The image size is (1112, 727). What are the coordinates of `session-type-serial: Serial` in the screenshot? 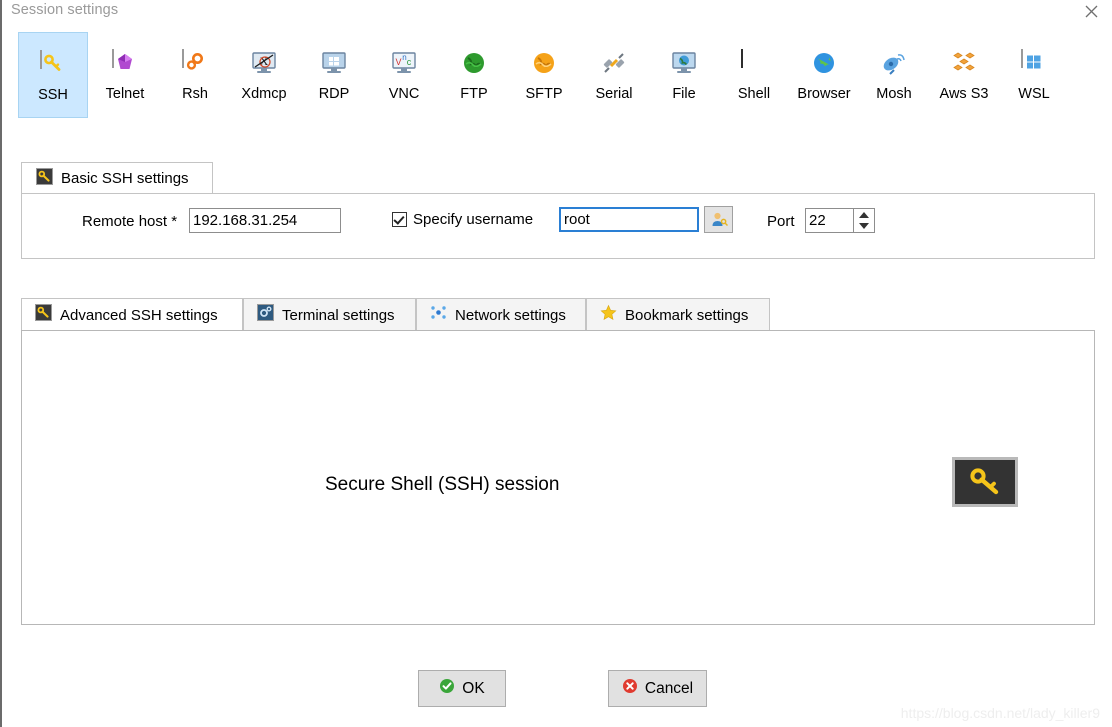 It's located at (614, 75).